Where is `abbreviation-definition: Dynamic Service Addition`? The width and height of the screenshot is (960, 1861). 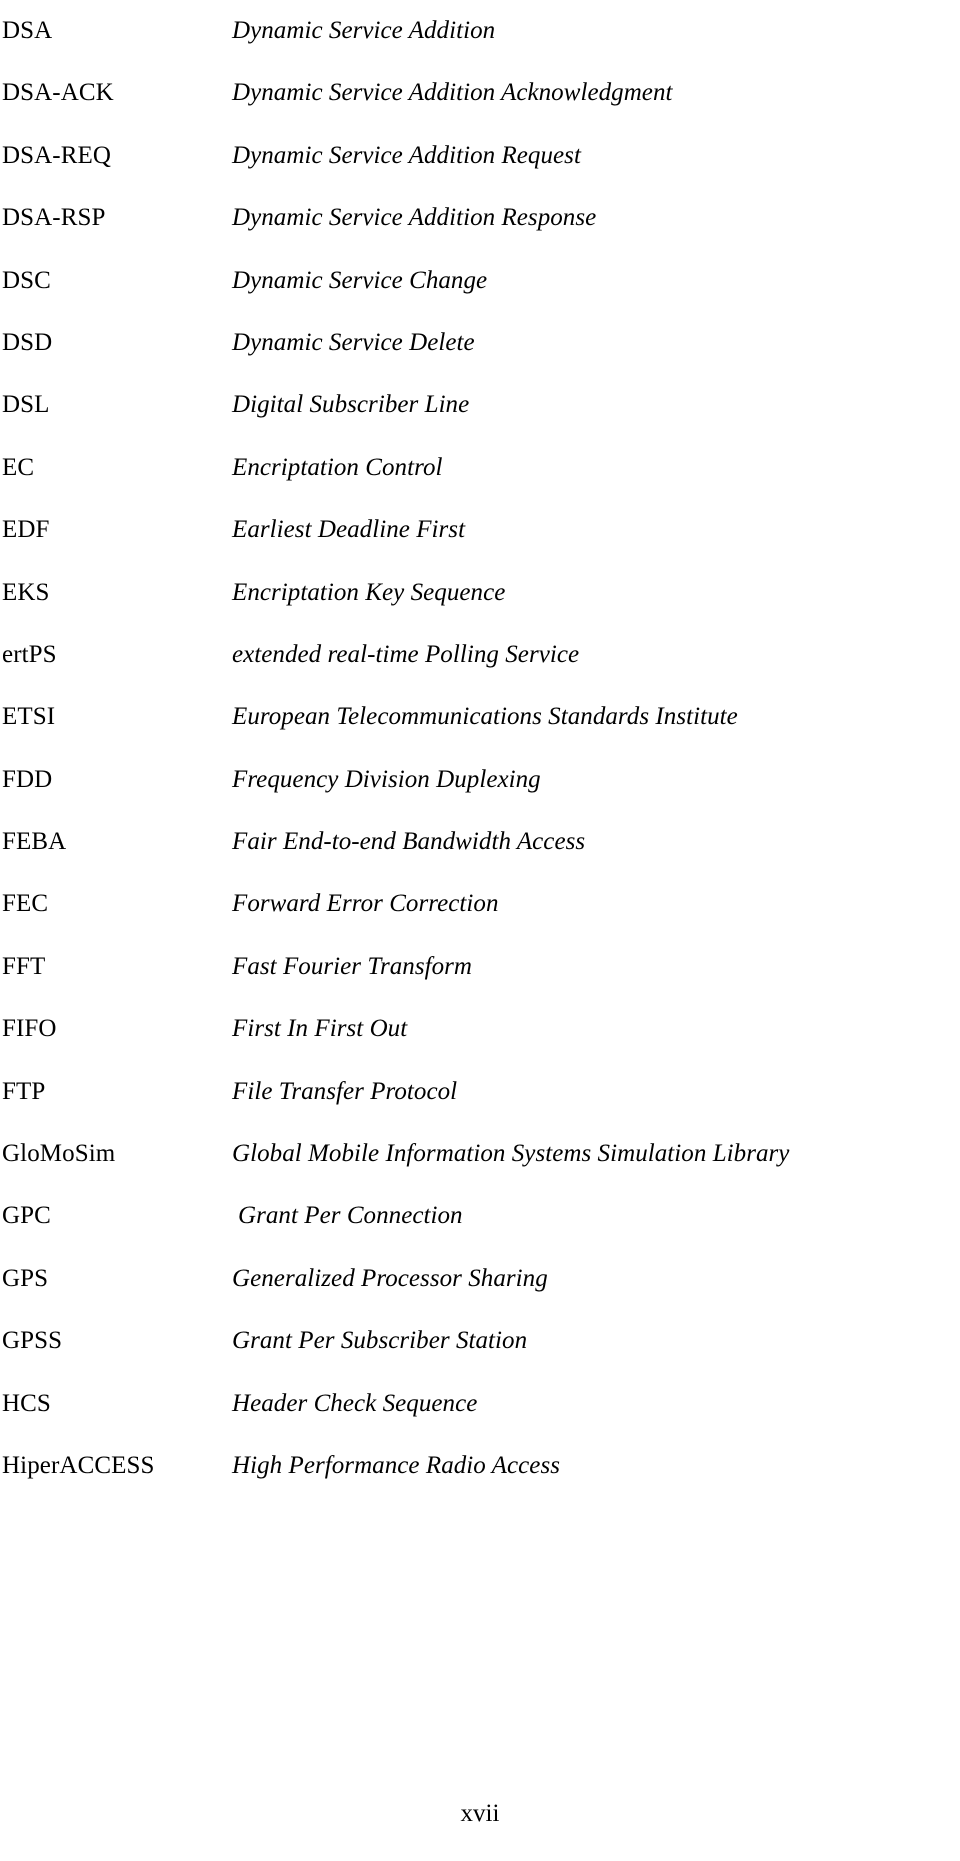 abbreviation-definition: Dynamic Service Addition is located at coordinates (364, 30).